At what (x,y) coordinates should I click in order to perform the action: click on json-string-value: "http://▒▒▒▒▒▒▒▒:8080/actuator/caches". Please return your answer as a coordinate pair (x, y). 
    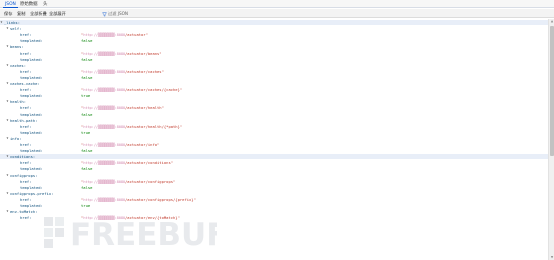
    Looking at the image, I should click on (122, 71).